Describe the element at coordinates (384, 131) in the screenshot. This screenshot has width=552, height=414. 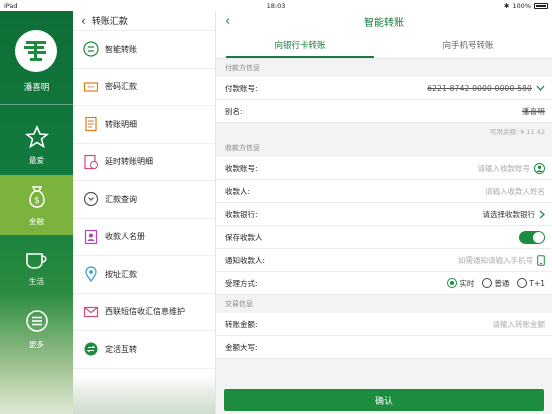
I see `available-balance: 可用余额: ¥ 11.42` at that location.